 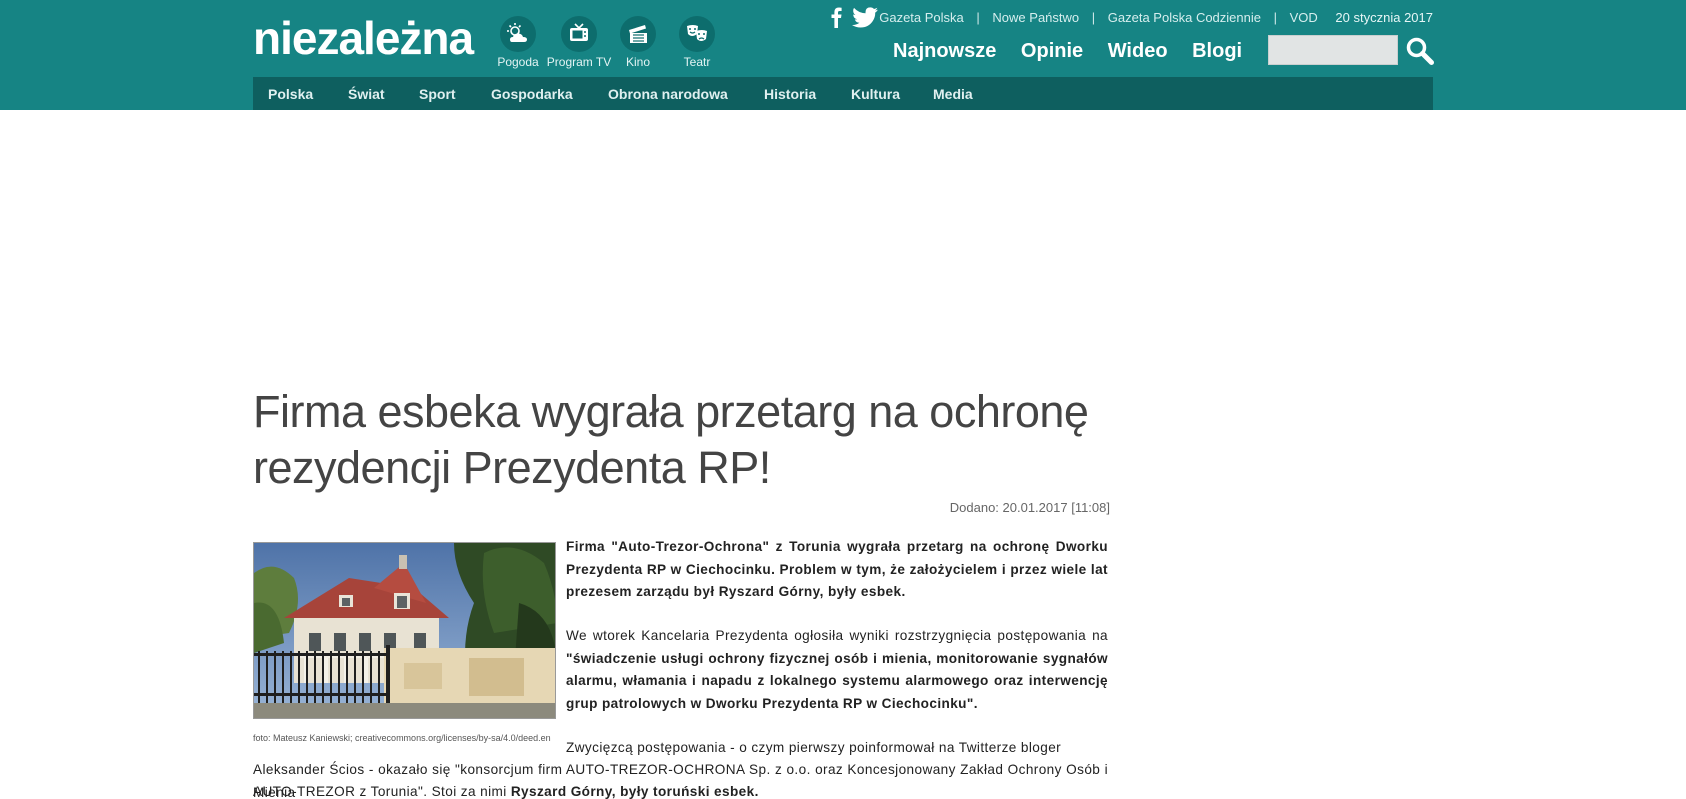 I want to click on nav-blogi: Blogi, so click(x=1217, y=51).